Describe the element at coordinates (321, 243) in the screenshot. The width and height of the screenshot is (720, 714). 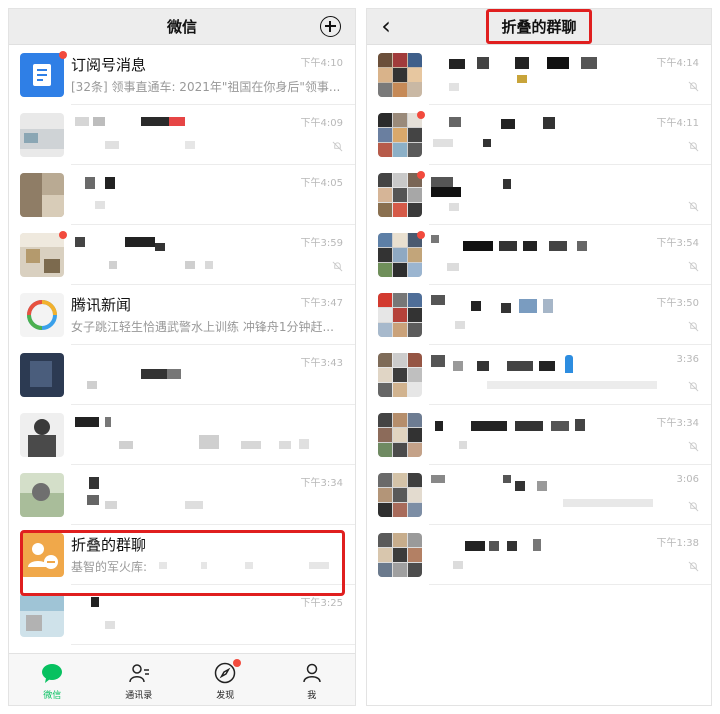
I see `chat-time: 下午3:59` at that location.